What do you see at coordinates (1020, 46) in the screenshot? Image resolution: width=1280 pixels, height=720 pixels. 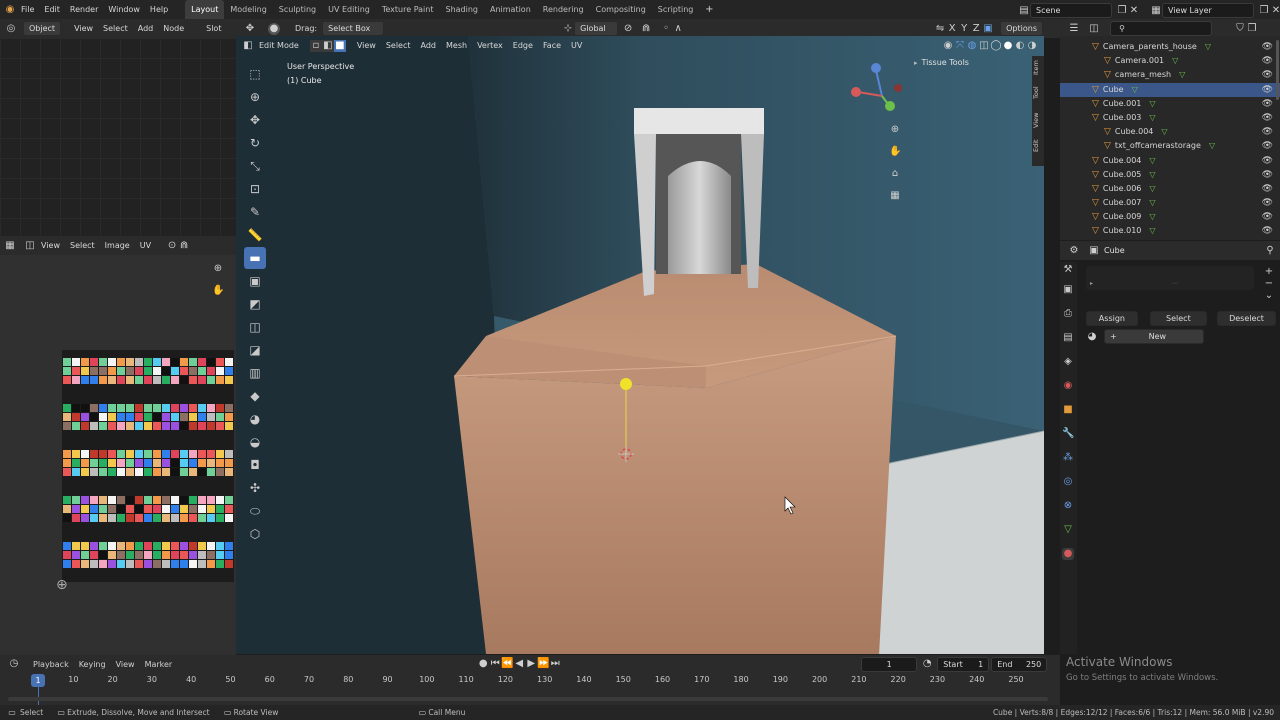 I see `material-shading-icon: ◐` at bounding box center [1020, 46].